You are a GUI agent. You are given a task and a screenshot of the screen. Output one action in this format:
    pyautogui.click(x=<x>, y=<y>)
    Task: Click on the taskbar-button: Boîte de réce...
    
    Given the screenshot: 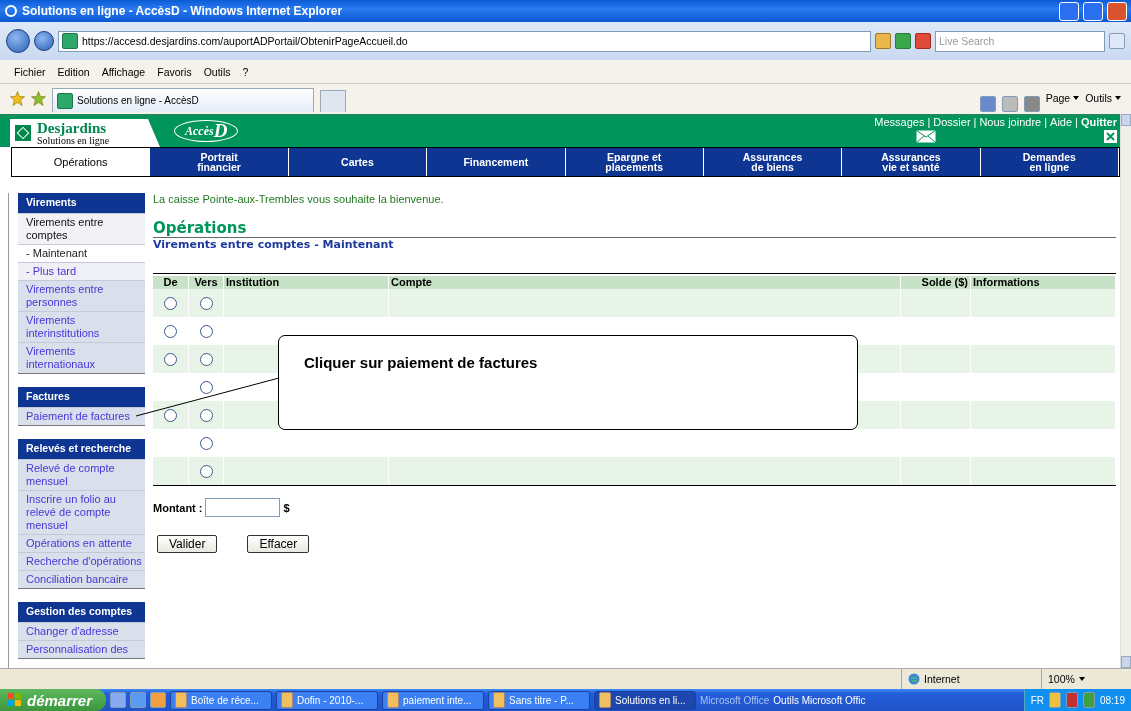 What is the action you would take?
    pyautogui.click(x=221, y=700)
    